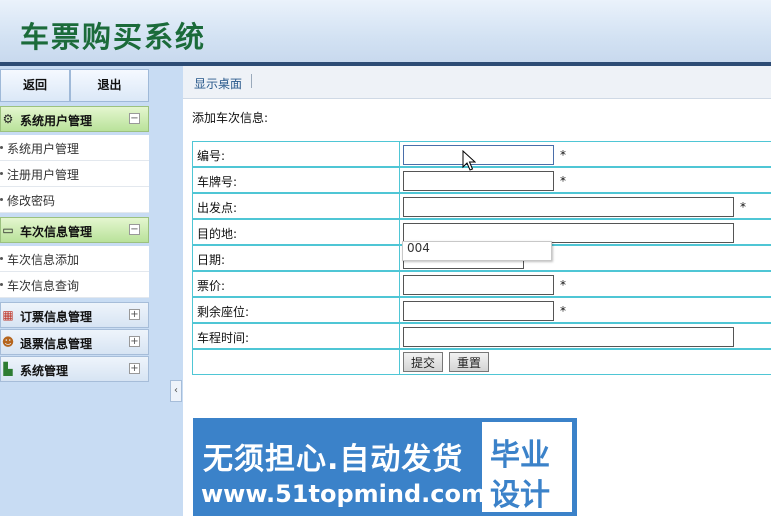 The image size is (771, 516). I want to click on sidebar-item-train-add: 车次信息添加, so click(74, 259).